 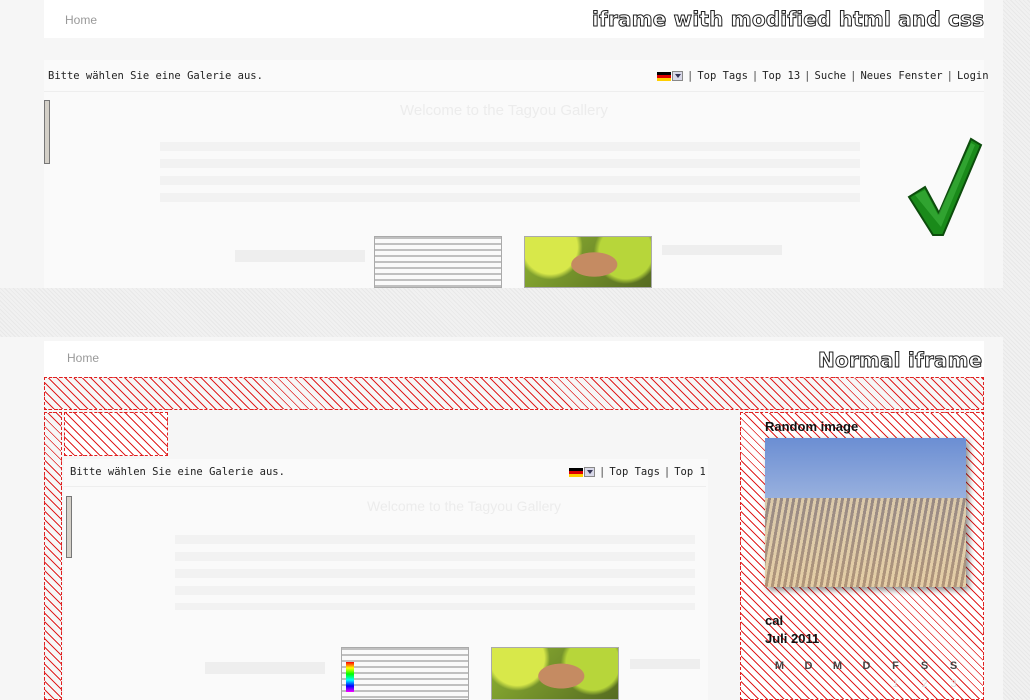 What do you see at coordinates (895, 684) in the screenshot?
I see `calendar-day: 1` at bounding box center [895, 684].